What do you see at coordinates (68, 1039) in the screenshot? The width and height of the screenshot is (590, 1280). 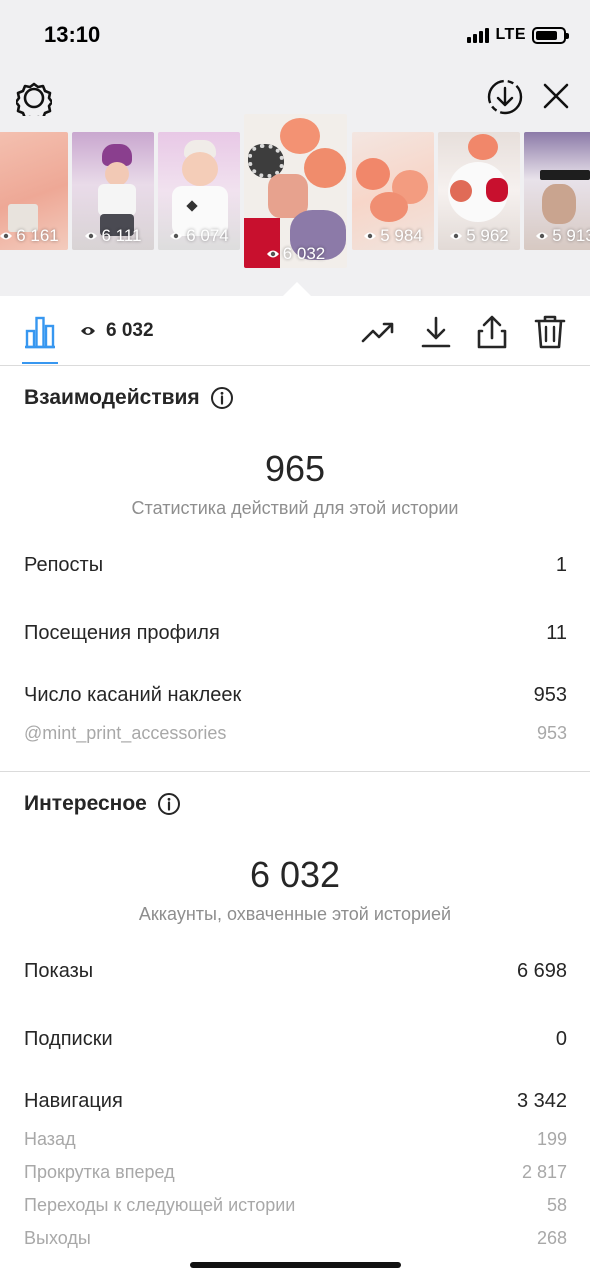 I see `metric-label: Подписки` at bounding box center [68, 1039].